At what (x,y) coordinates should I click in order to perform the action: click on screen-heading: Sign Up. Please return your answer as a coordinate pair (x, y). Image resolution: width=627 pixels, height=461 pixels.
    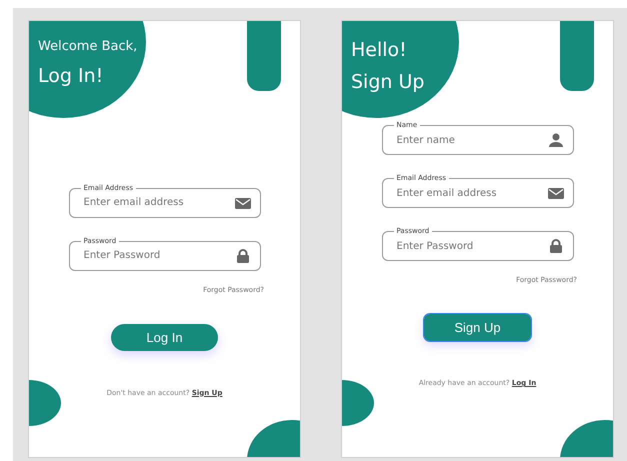
    Looking at the image, I should click on (387, 82).